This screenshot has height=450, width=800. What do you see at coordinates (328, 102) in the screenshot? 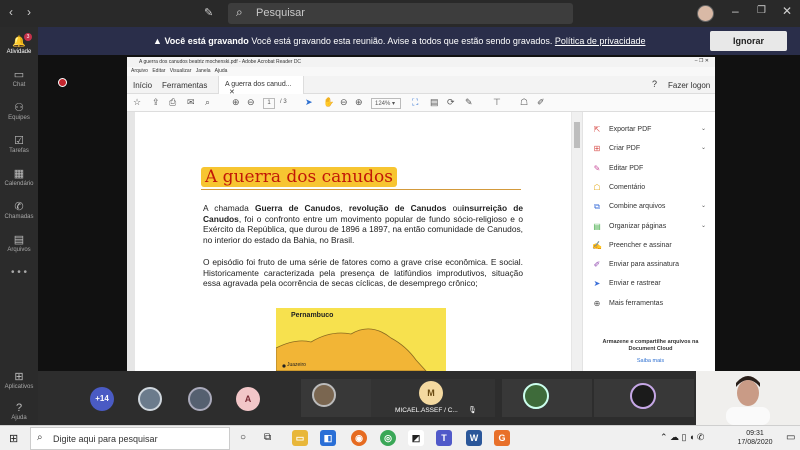
I see `hand-tool-icon: ✋` at bounding box center [328, 102].